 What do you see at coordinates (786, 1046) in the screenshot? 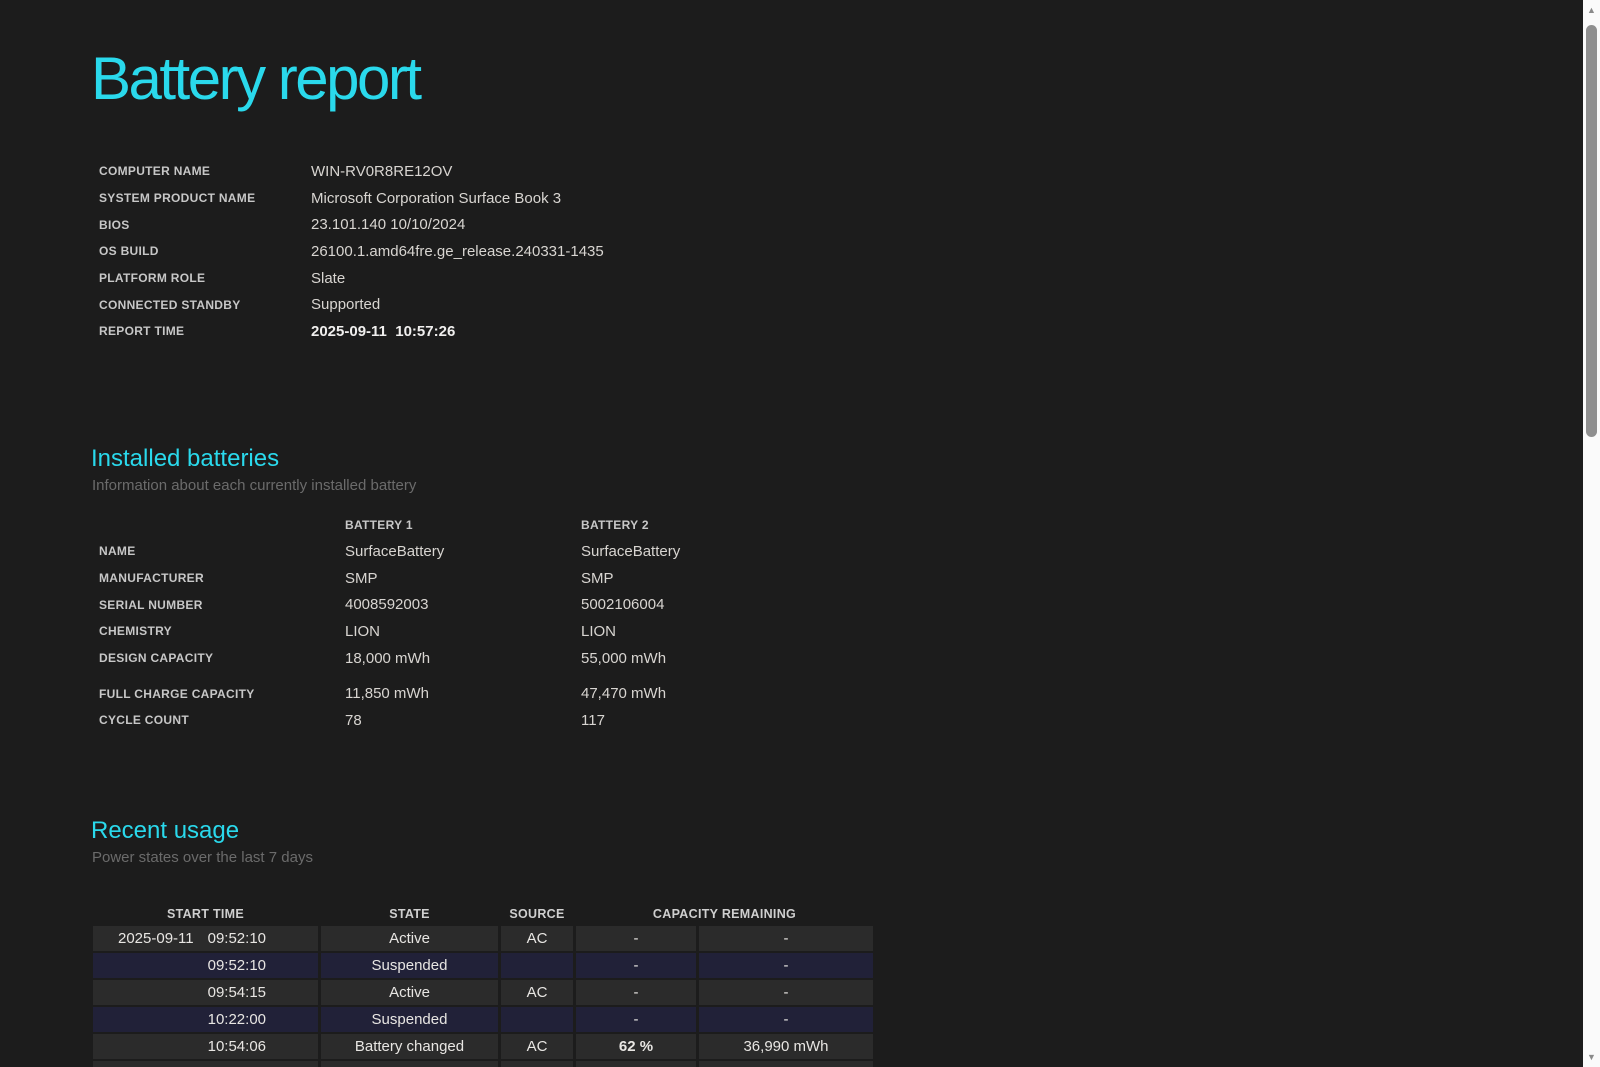
I see `capacity-mwh-cell: 36,990 mWh` at bounding box center [786, 1046].